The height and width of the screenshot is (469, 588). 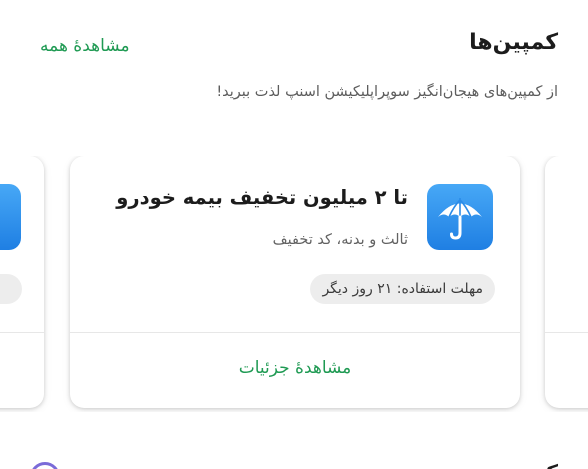 What do you see at coordinates (294, 460) in the screenshot?
I see `next-section-header: کمپ‌ ‌‌` at bounding box center [294, 460].